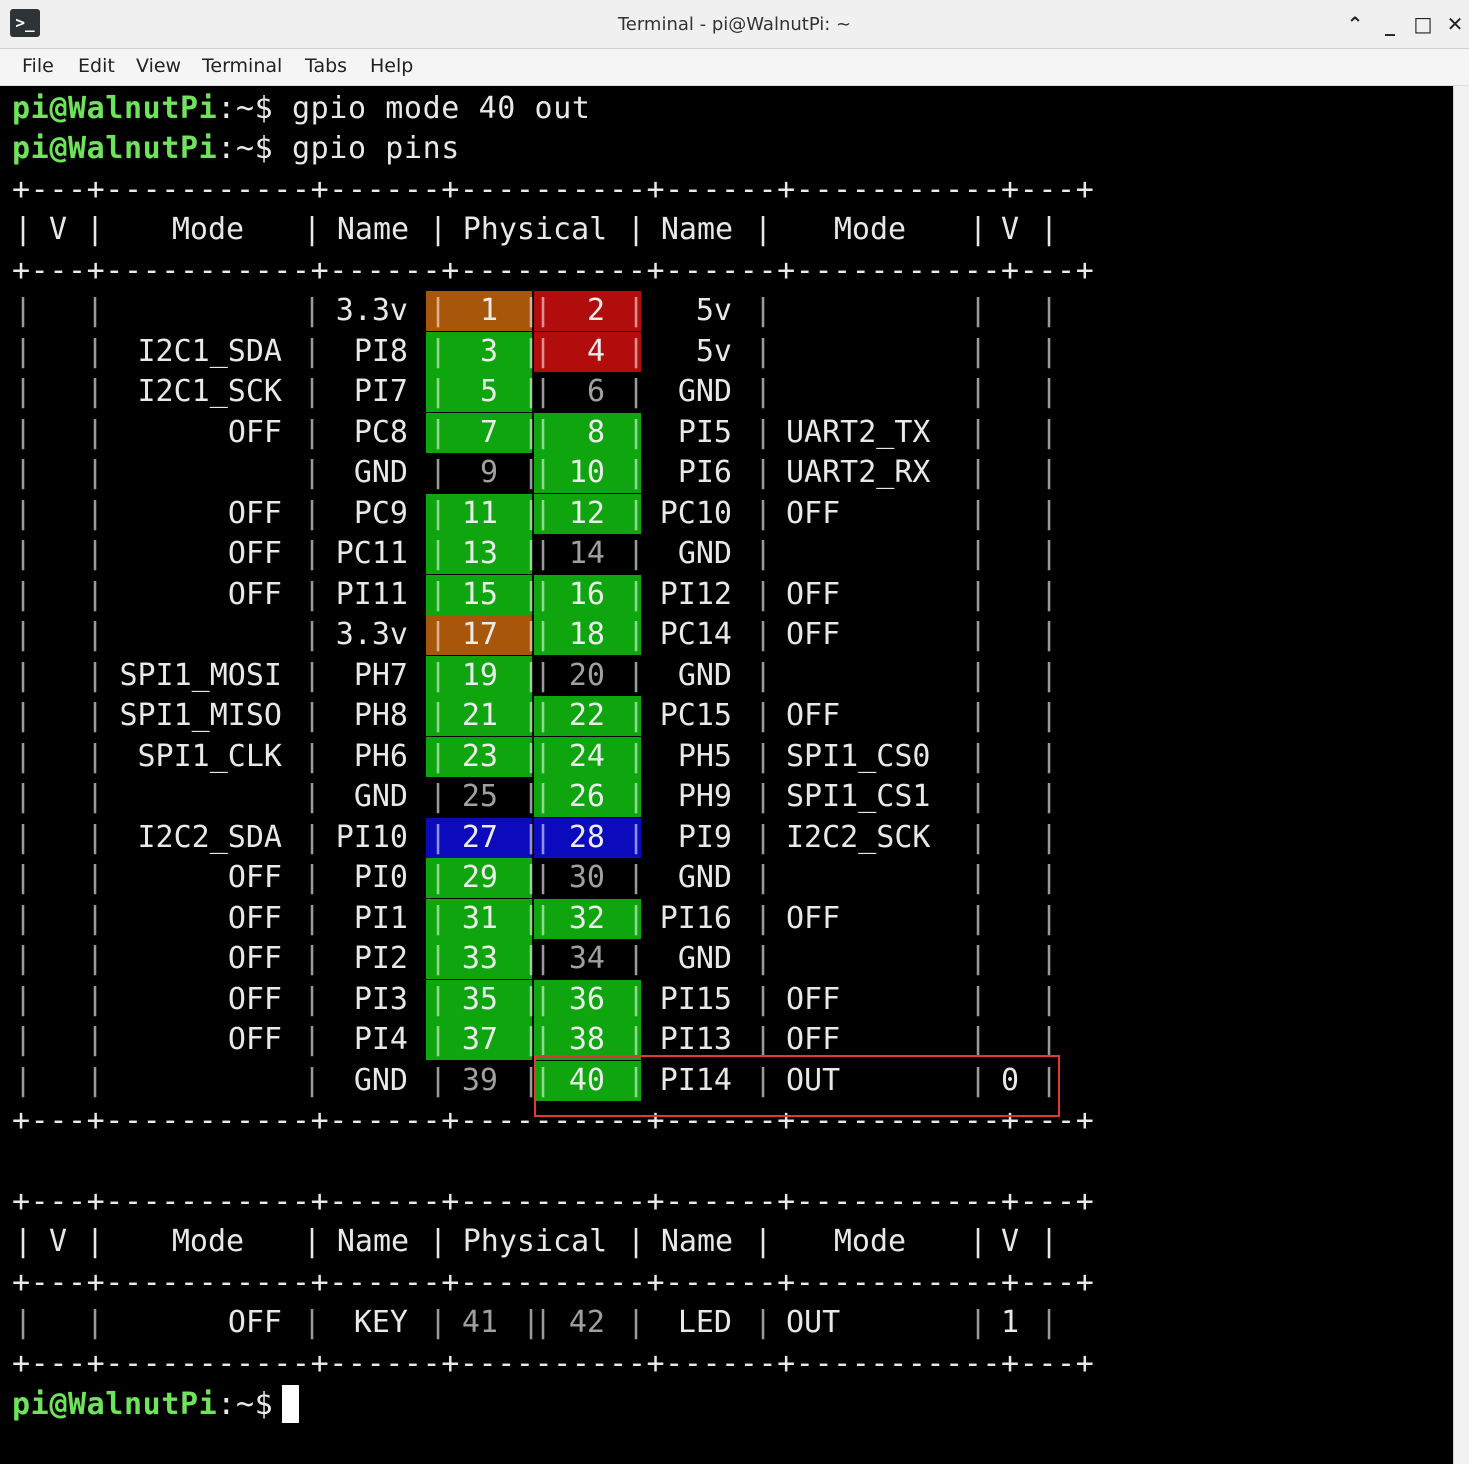 This screenshot has height=1464, width=1469. I want to click on right-mode: OUT, so click(813, 1322).